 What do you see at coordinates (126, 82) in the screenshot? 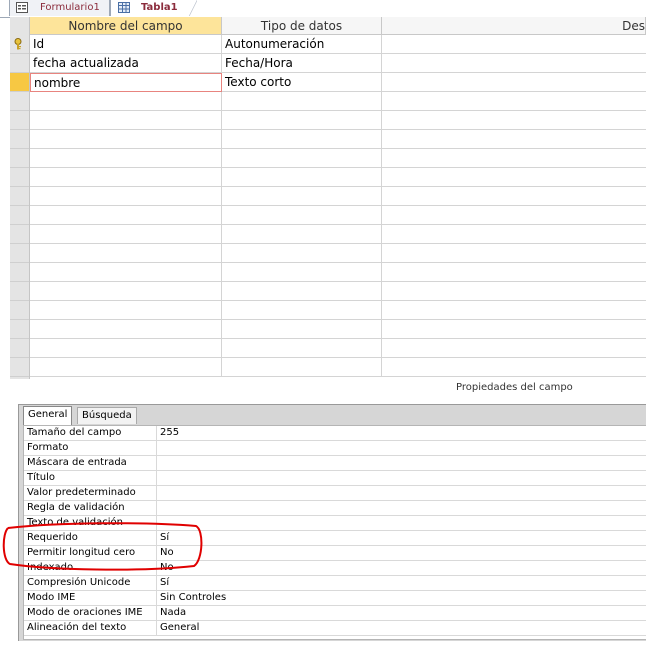
I see `field-name-cell: nombre` at bounding box center [126, 82].